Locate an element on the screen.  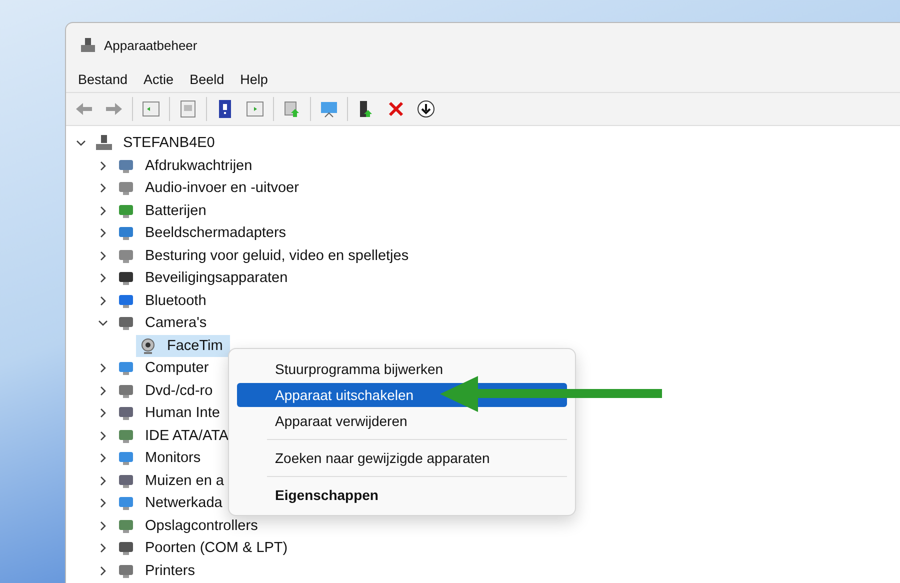
tree-item: STEFANB4E0 is located at coordinates (169, 143).